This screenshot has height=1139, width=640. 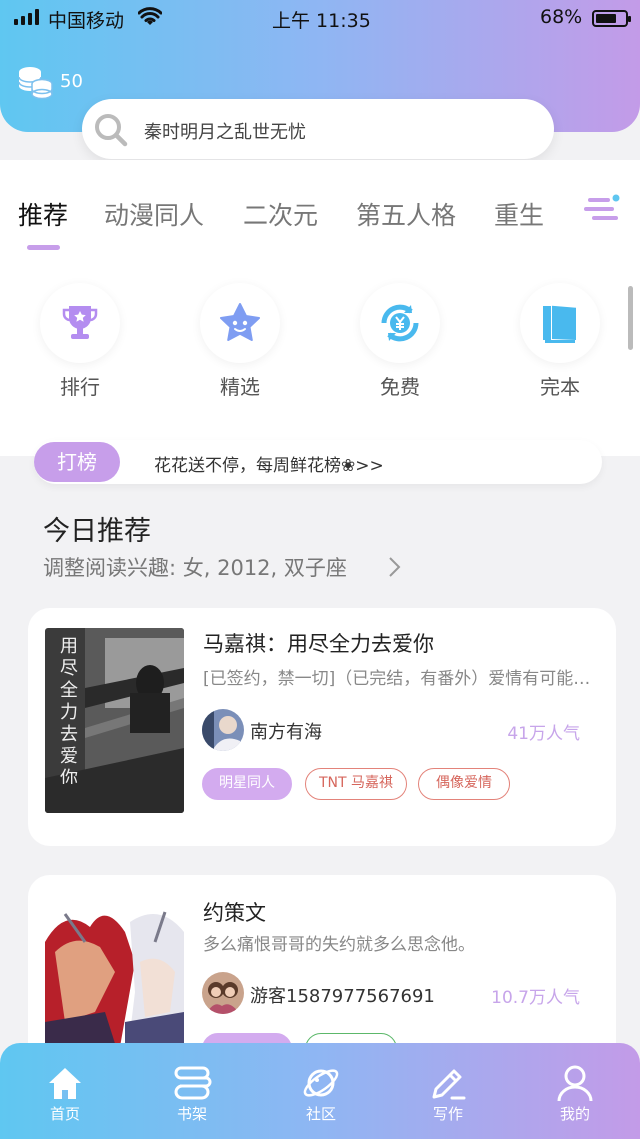 I want to click on pen-icon, so click(x=449, y=1084).